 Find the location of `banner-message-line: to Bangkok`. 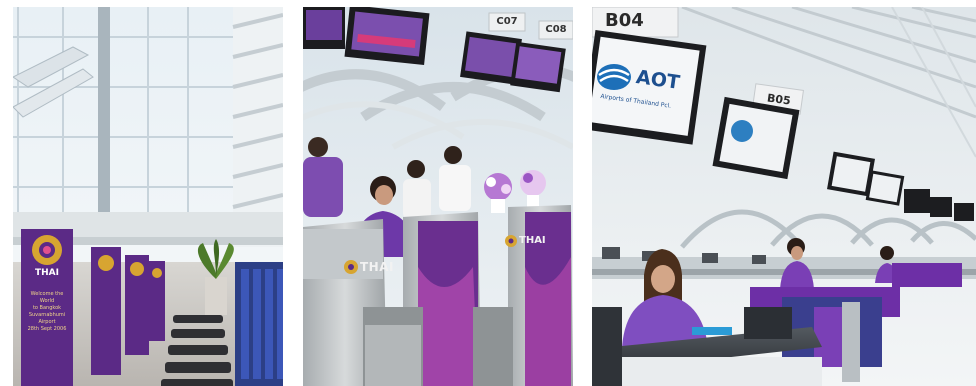

banner-message-line: to Bangkok is located at coordinates (47, 308).